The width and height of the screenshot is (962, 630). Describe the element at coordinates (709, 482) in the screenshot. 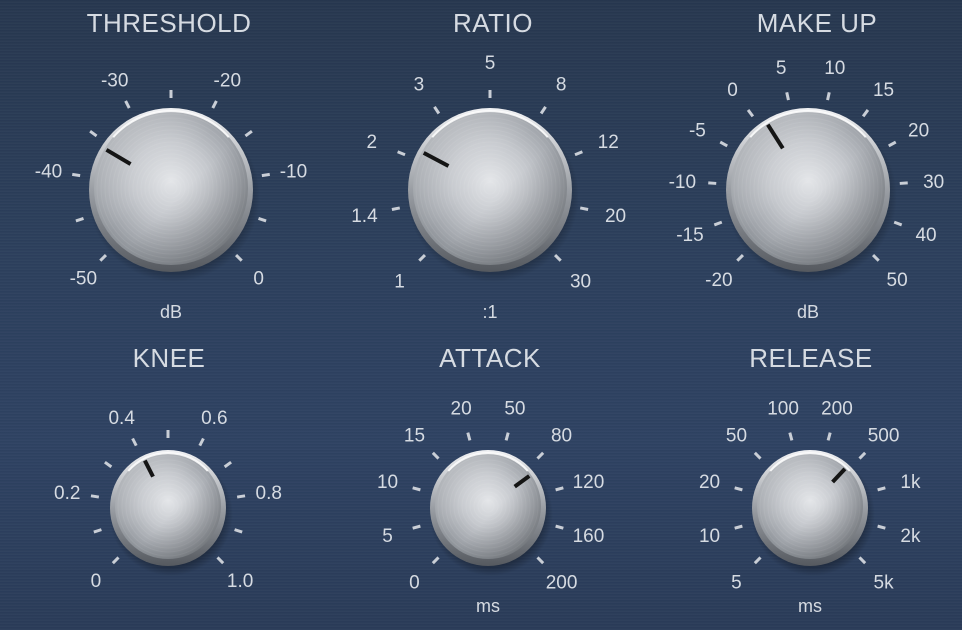

I see `release-scale-label: 20` at that location.